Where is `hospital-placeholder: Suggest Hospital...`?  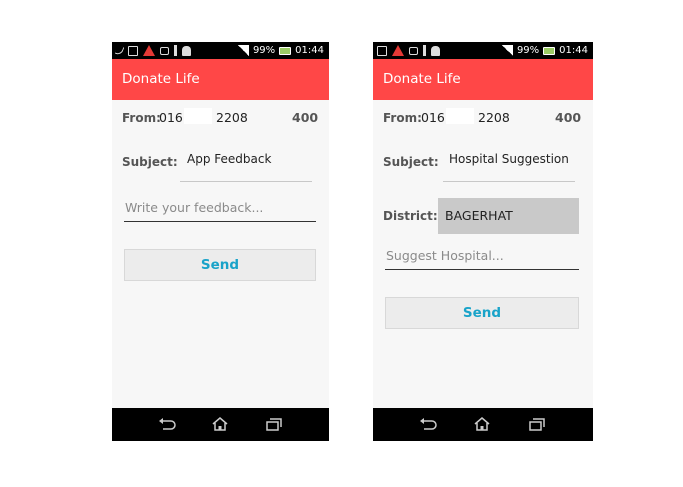
hospital-placeholder: Suggest Hospital... is located at coordinates (445, 255).